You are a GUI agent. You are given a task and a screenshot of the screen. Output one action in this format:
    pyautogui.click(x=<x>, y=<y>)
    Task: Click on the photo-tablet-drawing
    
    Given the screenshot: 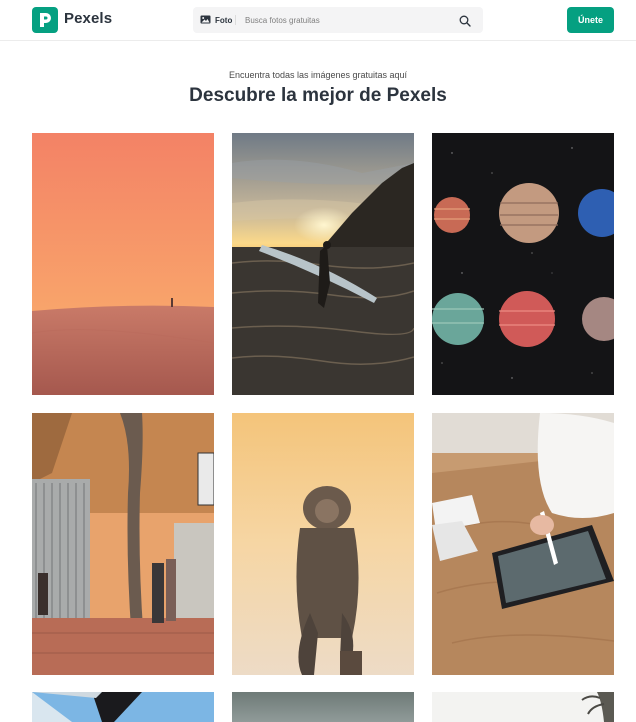 What is the action you would take?
    pyautogui.click(x=523, y=544)
    